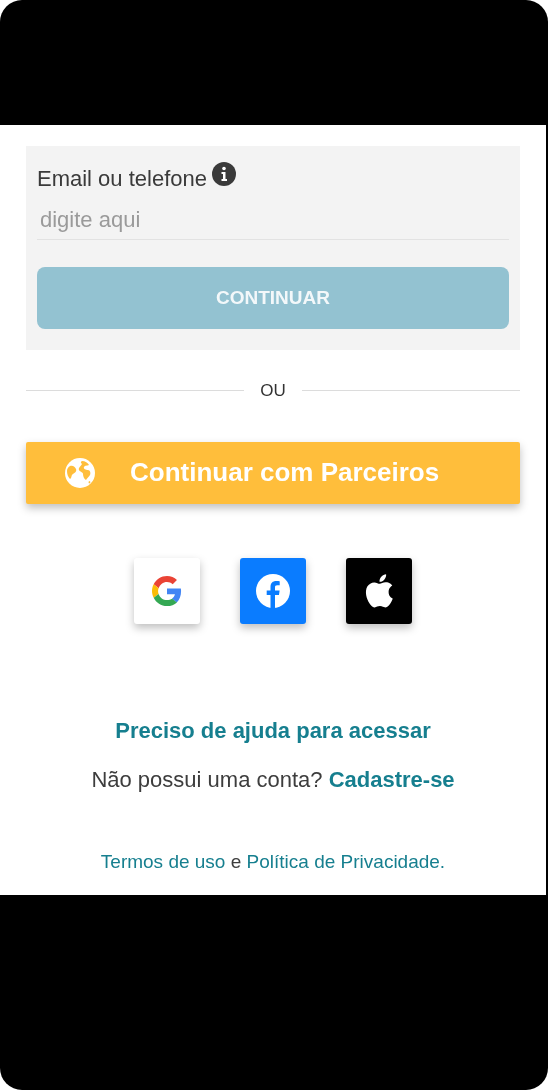 This screenshot has height=1090, width=548. I want to click on apple-button, so click(379, 590).